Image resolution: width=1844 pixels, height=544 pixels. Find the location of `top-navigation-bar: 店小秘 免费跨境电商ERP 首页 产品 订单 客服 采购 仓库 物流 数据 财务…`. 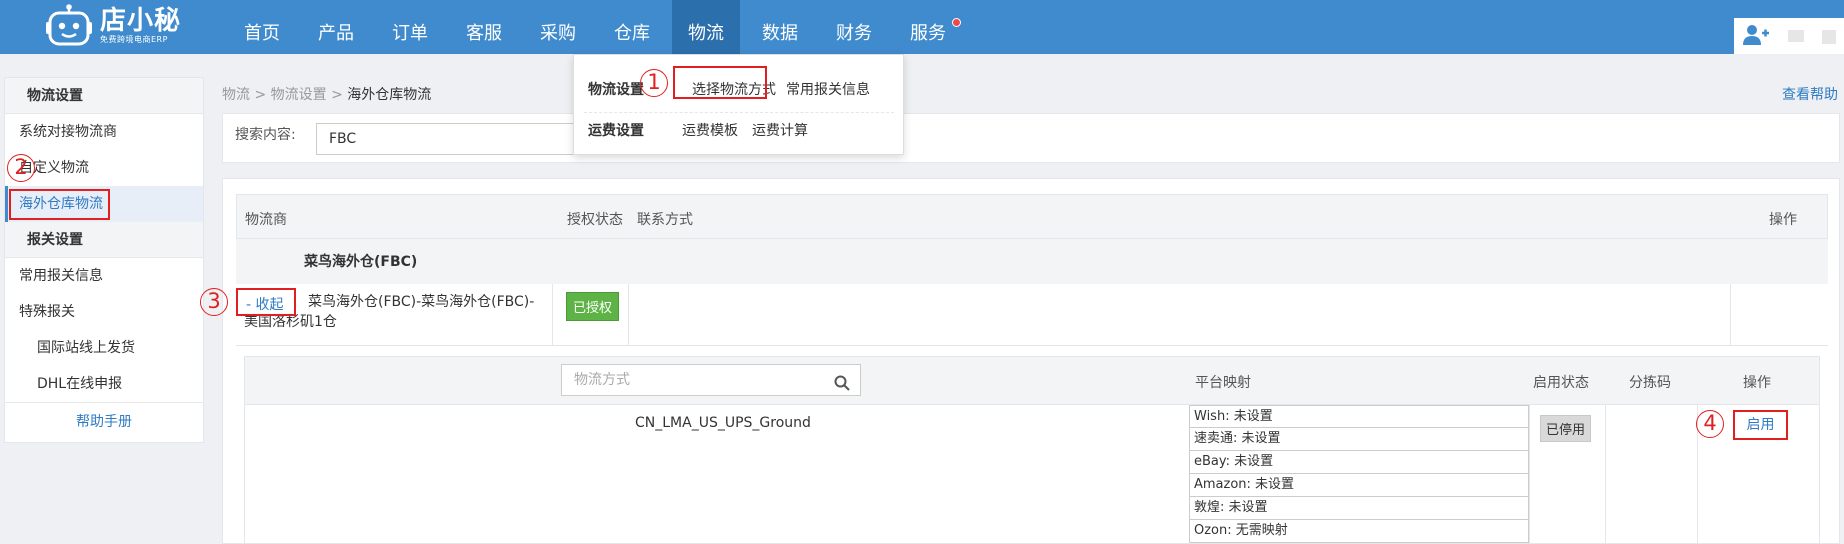

top-navigation-bar: 店小秘 免费跨境电商ERP 首页 产品 订单 客服 采购 仓库 物流 数据 财务… is located at coordinates (922, 27).